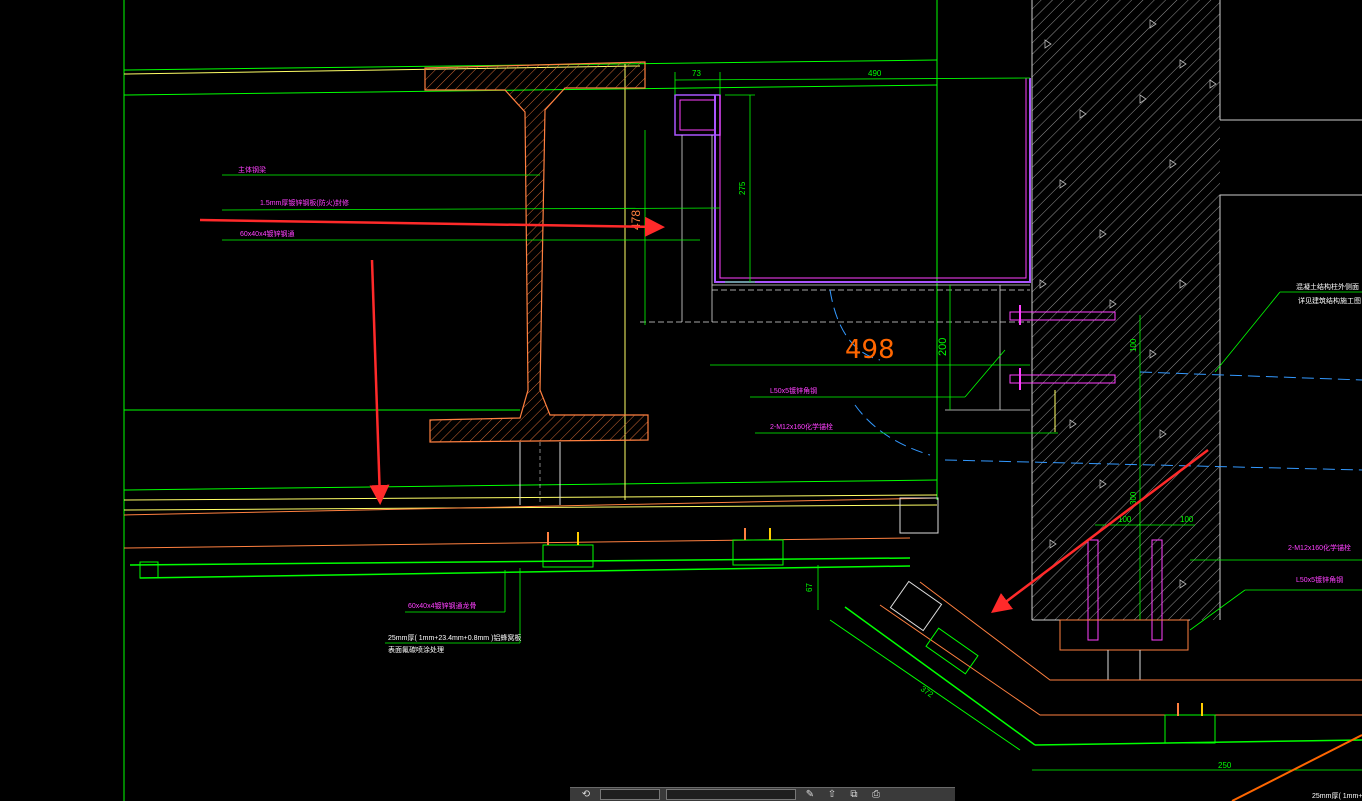 The height and width of the screenshot is (801, 1362). I want to click on support-lines, so click(835, 273).